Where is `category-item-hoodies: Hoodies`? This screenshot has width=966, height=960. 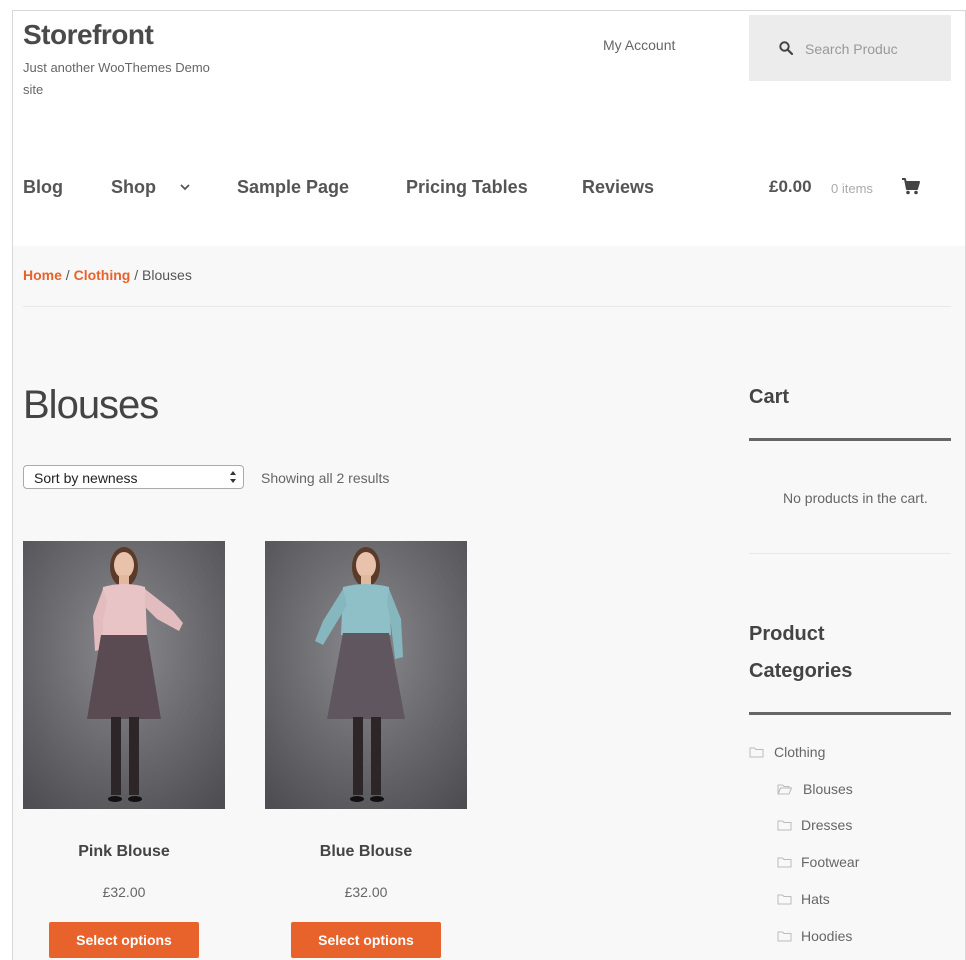
category-item-hoodies: Hoodies is located at coordinates (826, 936).